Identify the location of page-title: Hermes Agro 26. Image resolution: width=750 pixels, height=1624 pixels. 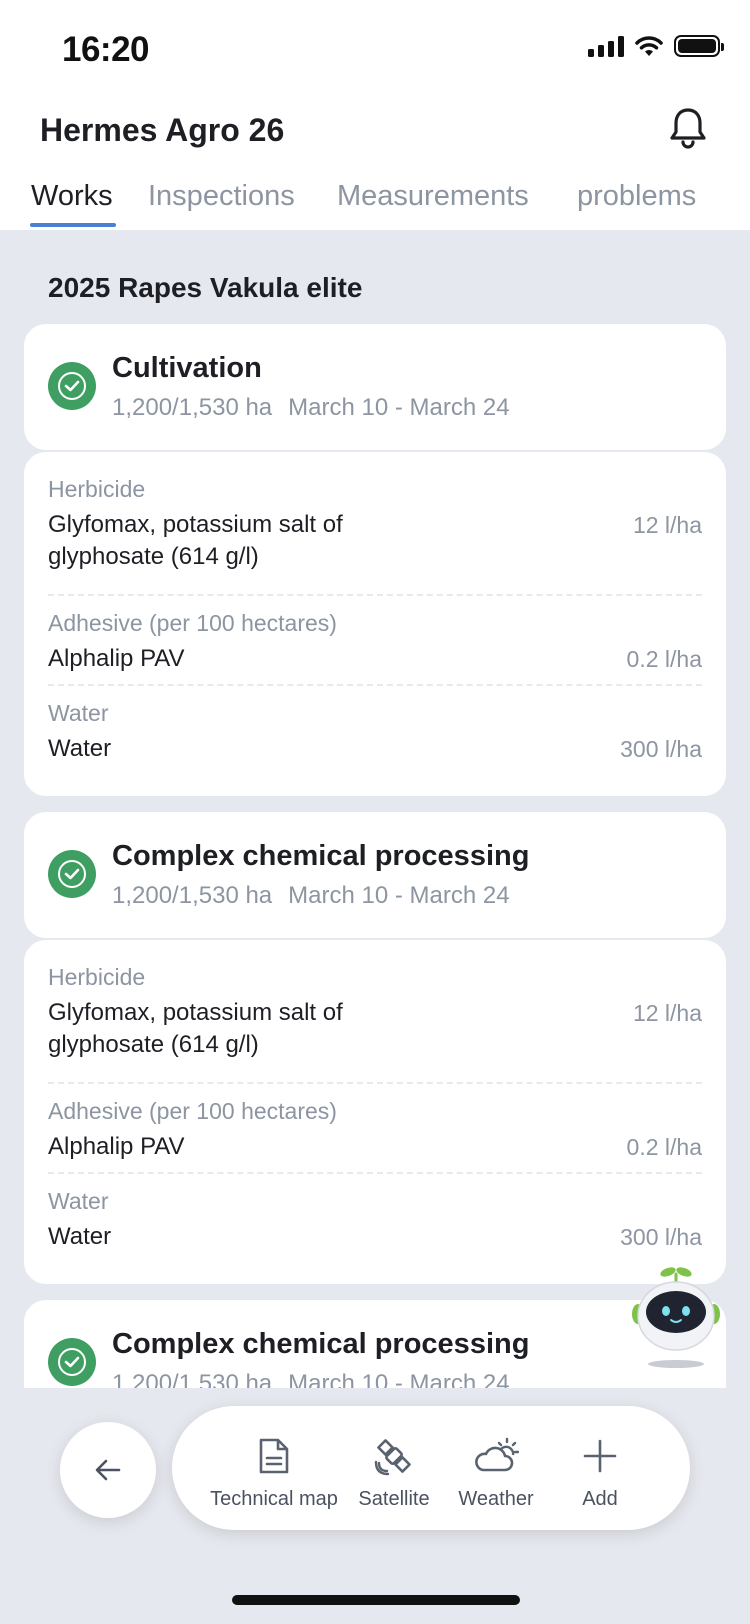
(162, 130).